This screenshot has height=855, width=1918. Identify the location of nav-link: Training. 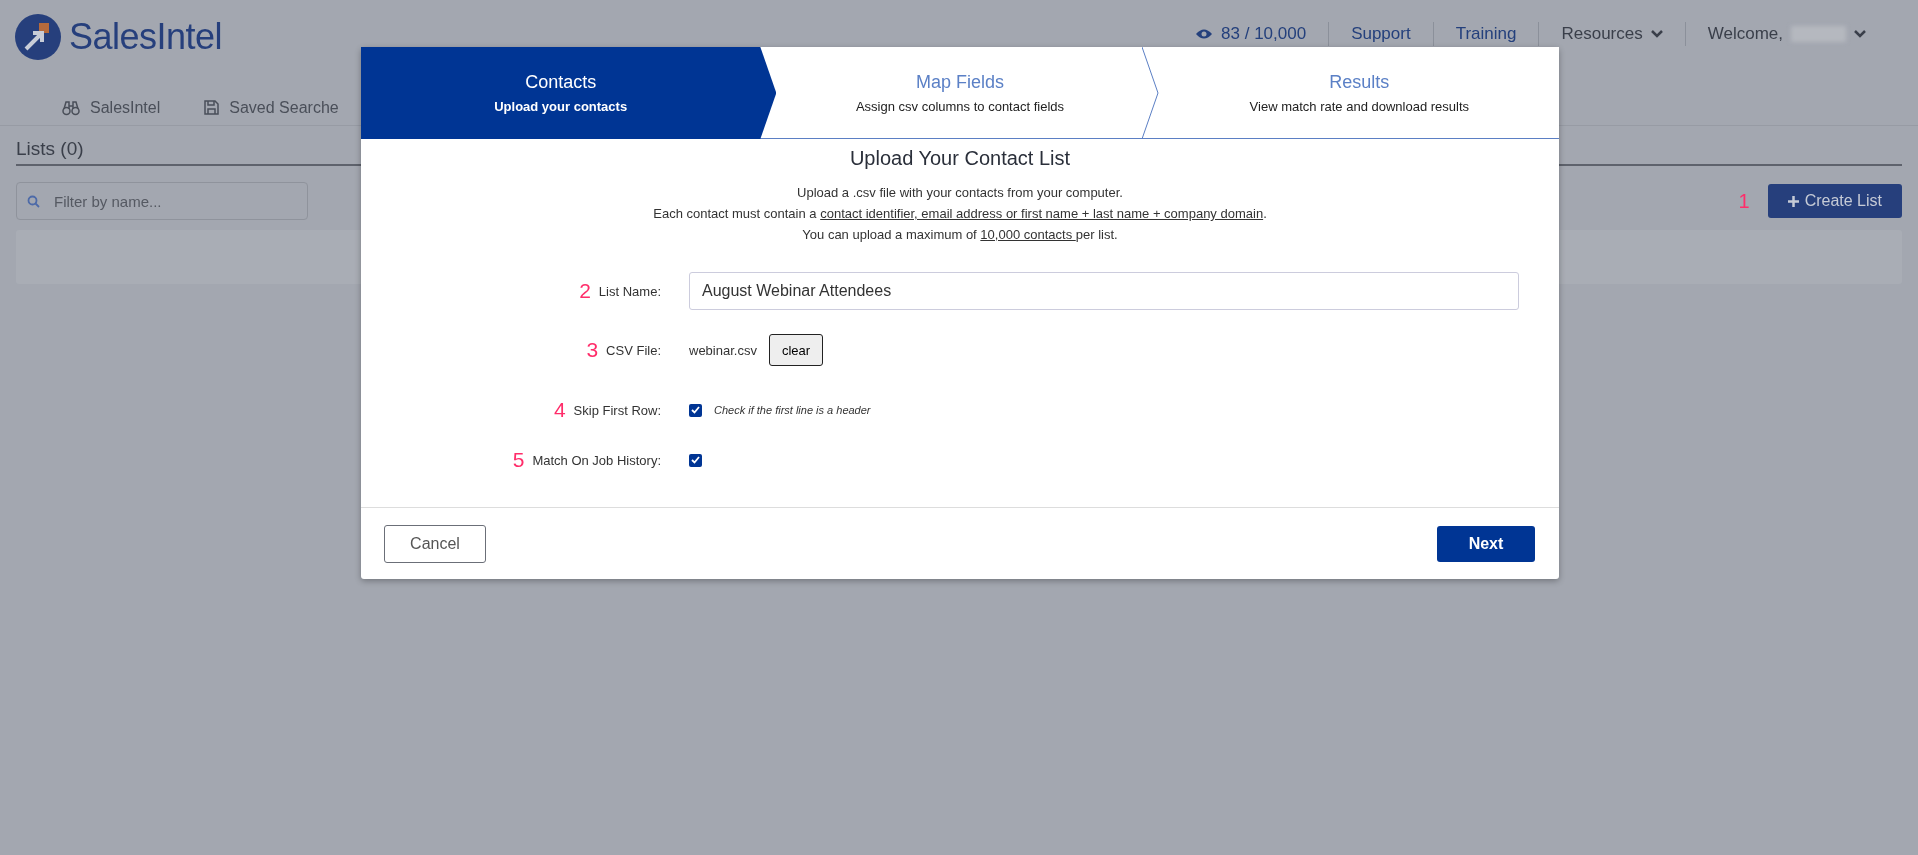
(1486, 34).